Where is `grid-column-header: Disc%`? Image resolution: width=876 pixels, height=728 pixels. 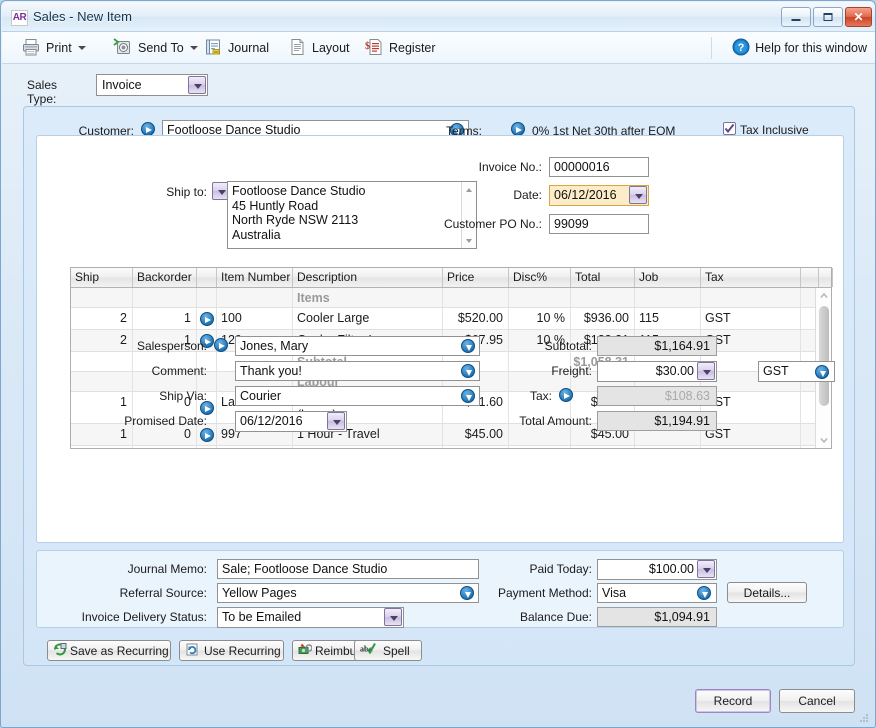 grid-column-header: Disc% is located at coordinates (540, 277).